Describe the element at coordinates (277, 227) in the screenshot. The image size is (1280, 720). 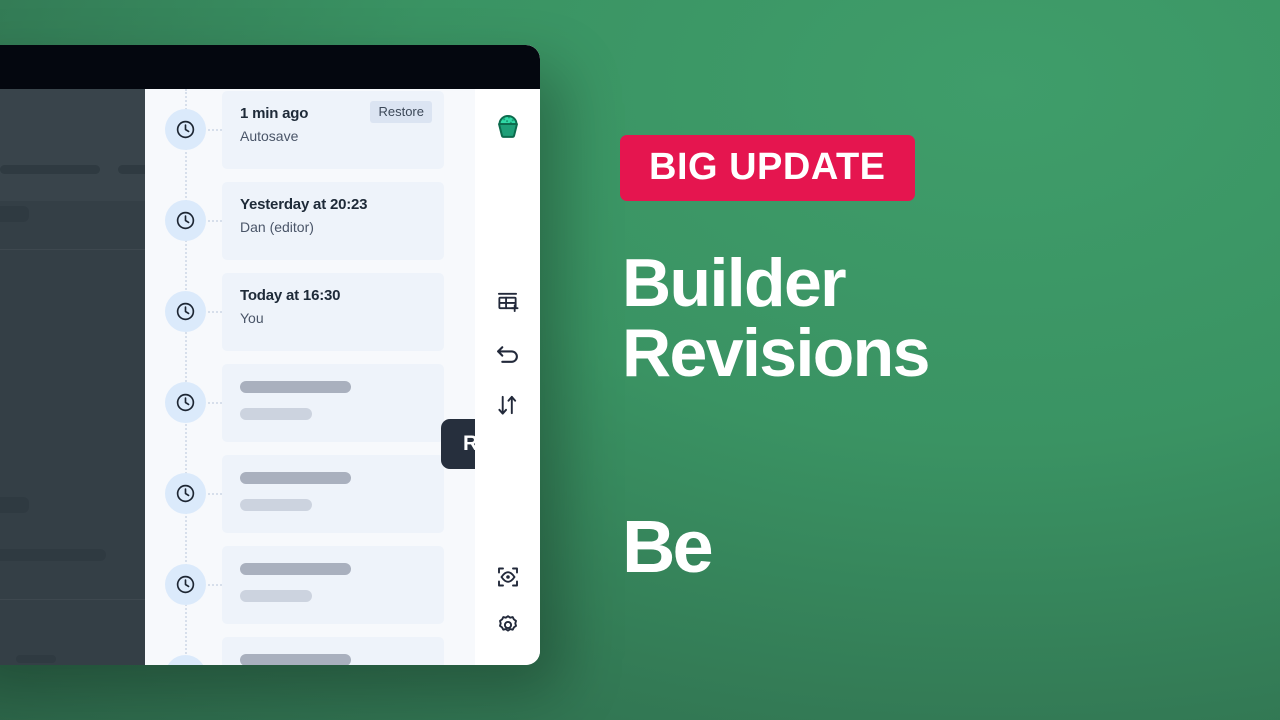
I see `revision-author: Dan (editor)` at that location.